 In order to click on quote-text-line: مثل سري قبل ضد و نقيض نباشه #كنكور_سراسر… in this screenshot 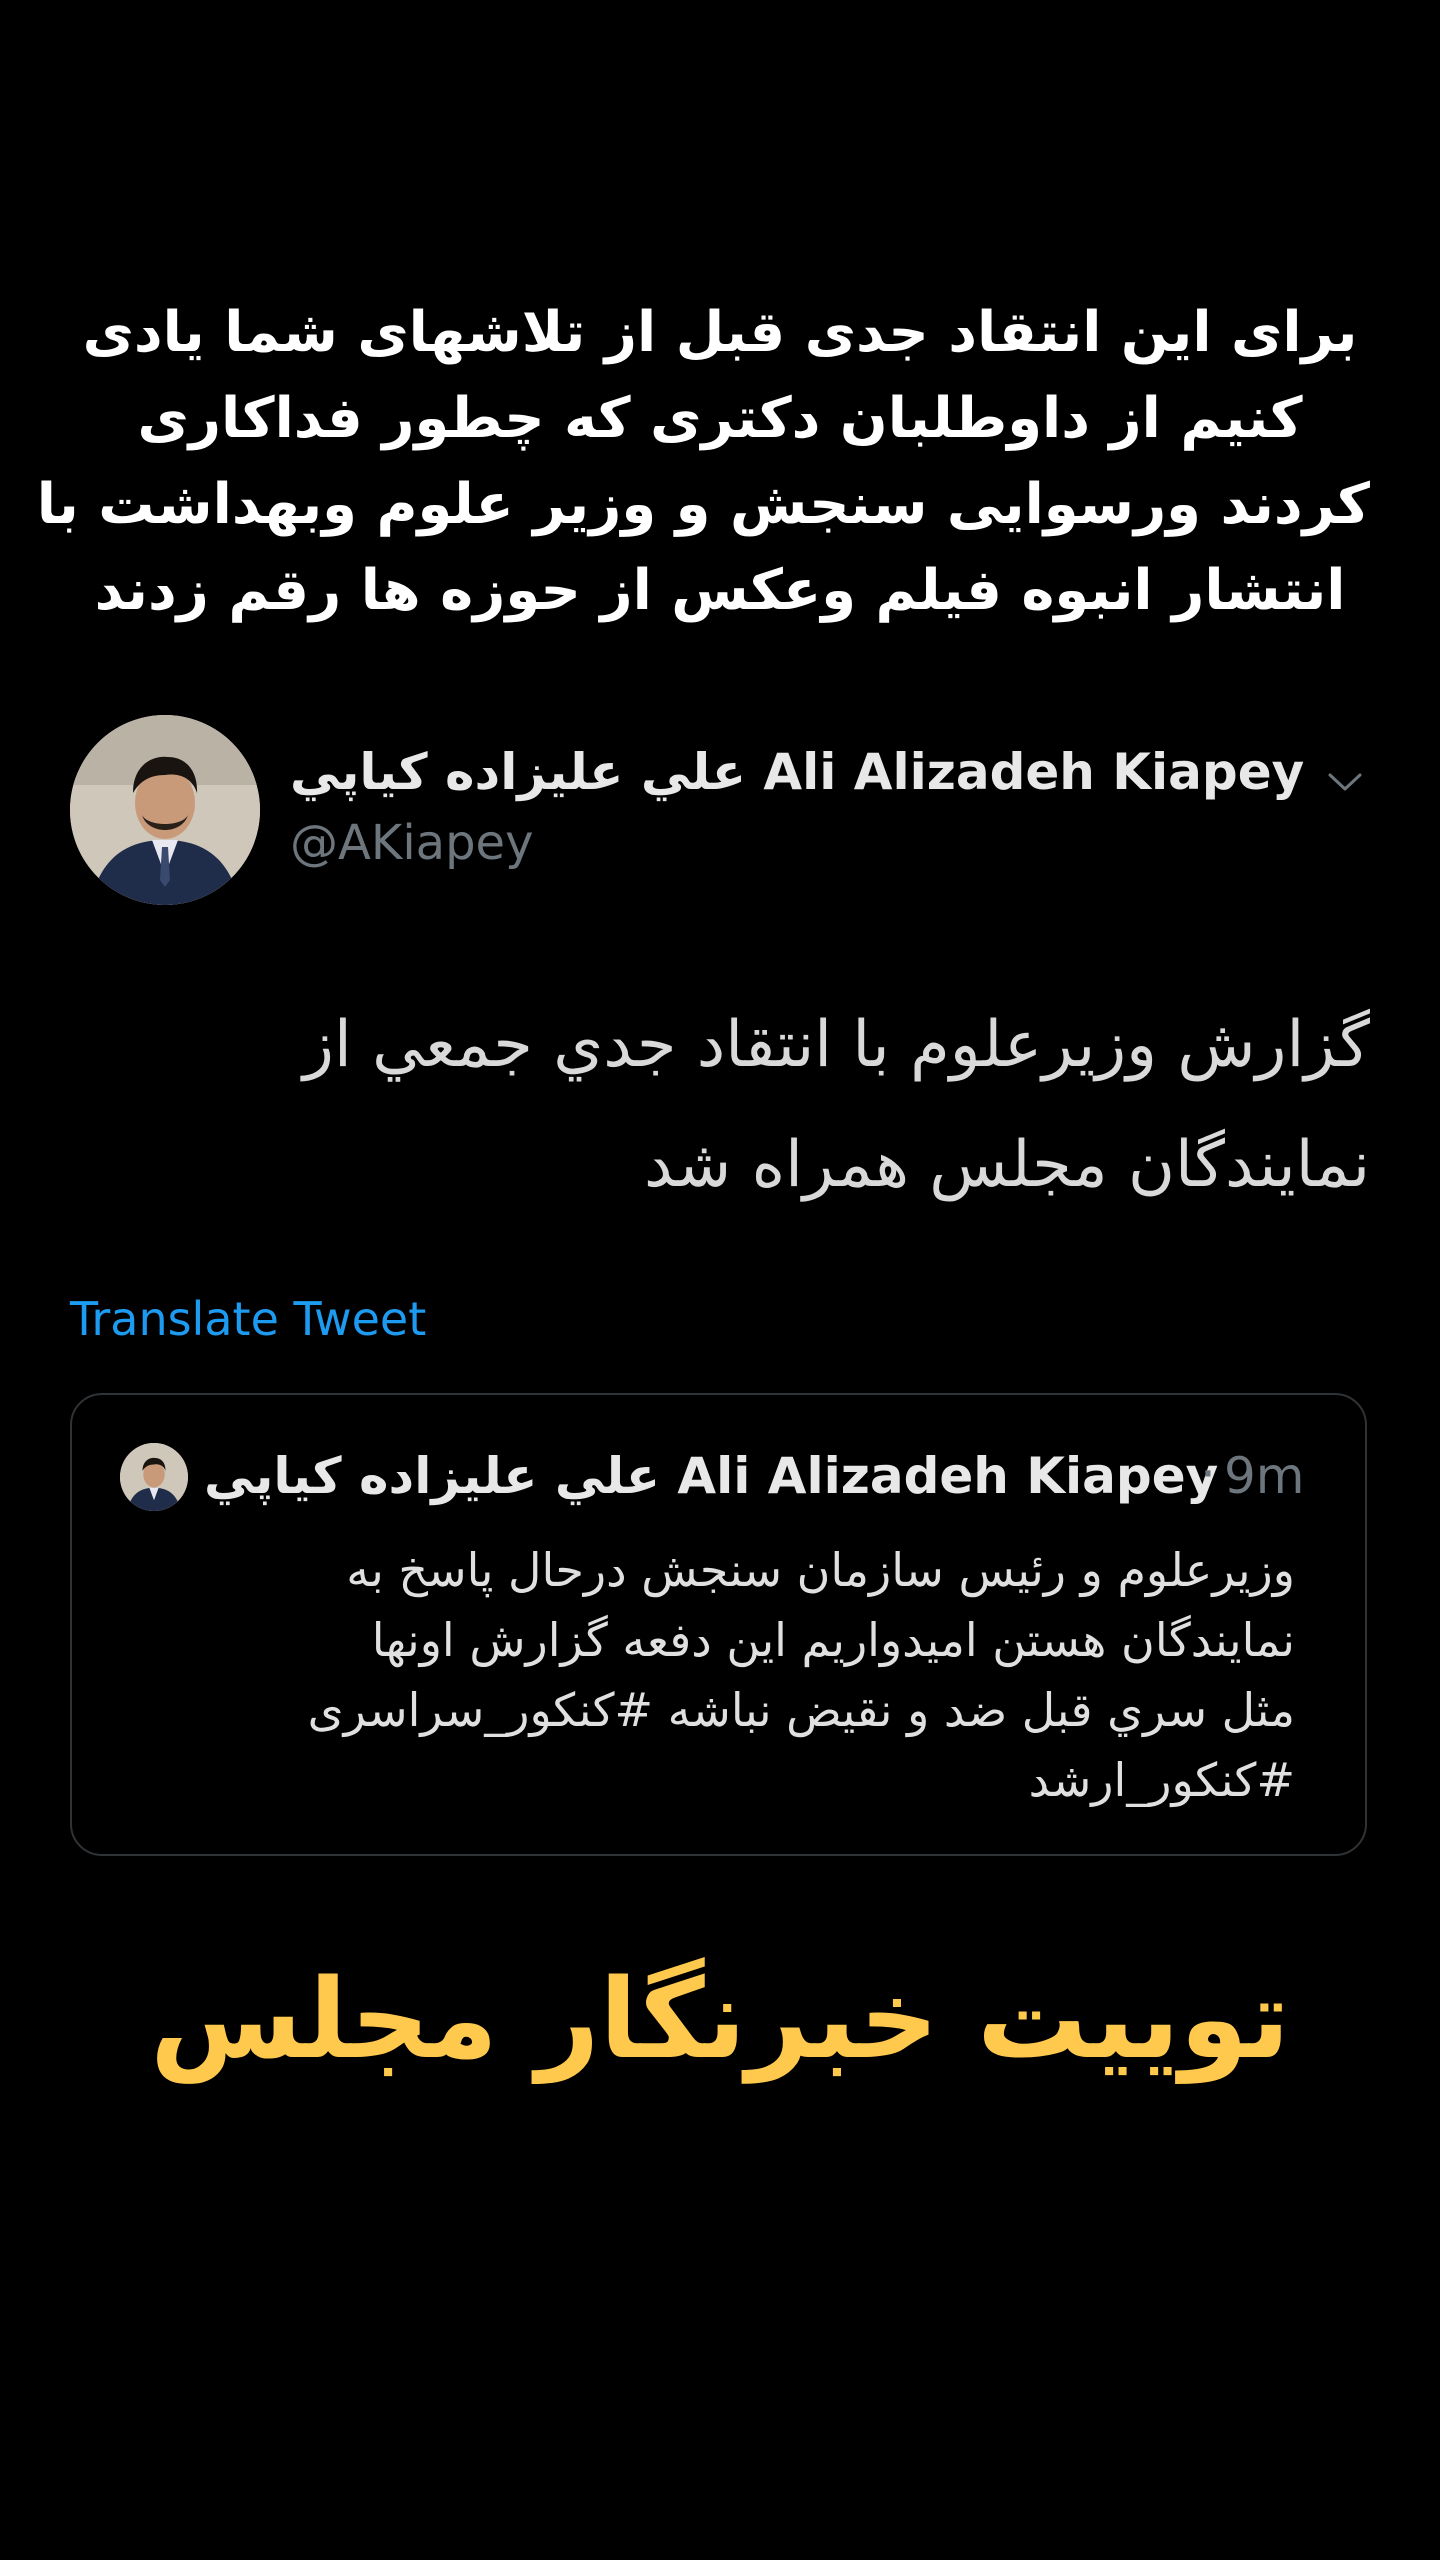, I will do `click(801, 1710)`.